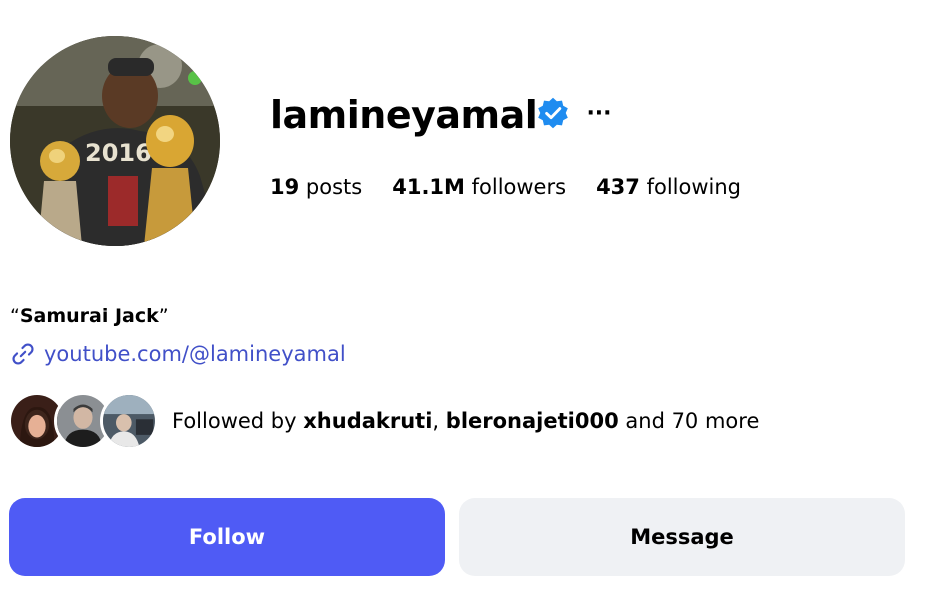  I want to click on profile-username: lamineyamal, so click(404, 115).